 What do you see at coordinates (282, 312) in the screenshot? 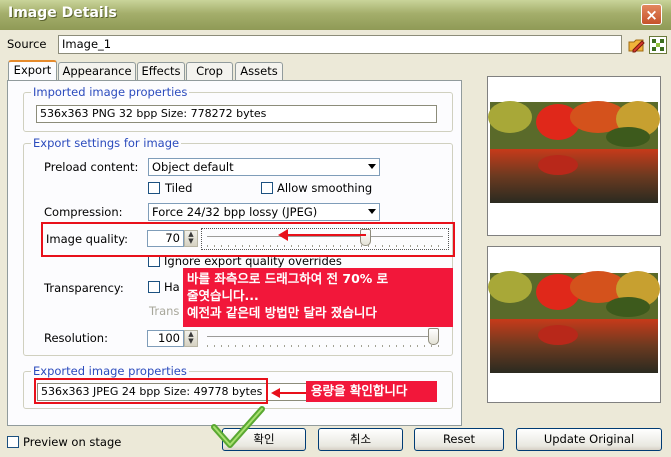
I see `note-line-3: 예전과 같은데 방법만 달라 졌습니다` at bounding box center [282, 312].